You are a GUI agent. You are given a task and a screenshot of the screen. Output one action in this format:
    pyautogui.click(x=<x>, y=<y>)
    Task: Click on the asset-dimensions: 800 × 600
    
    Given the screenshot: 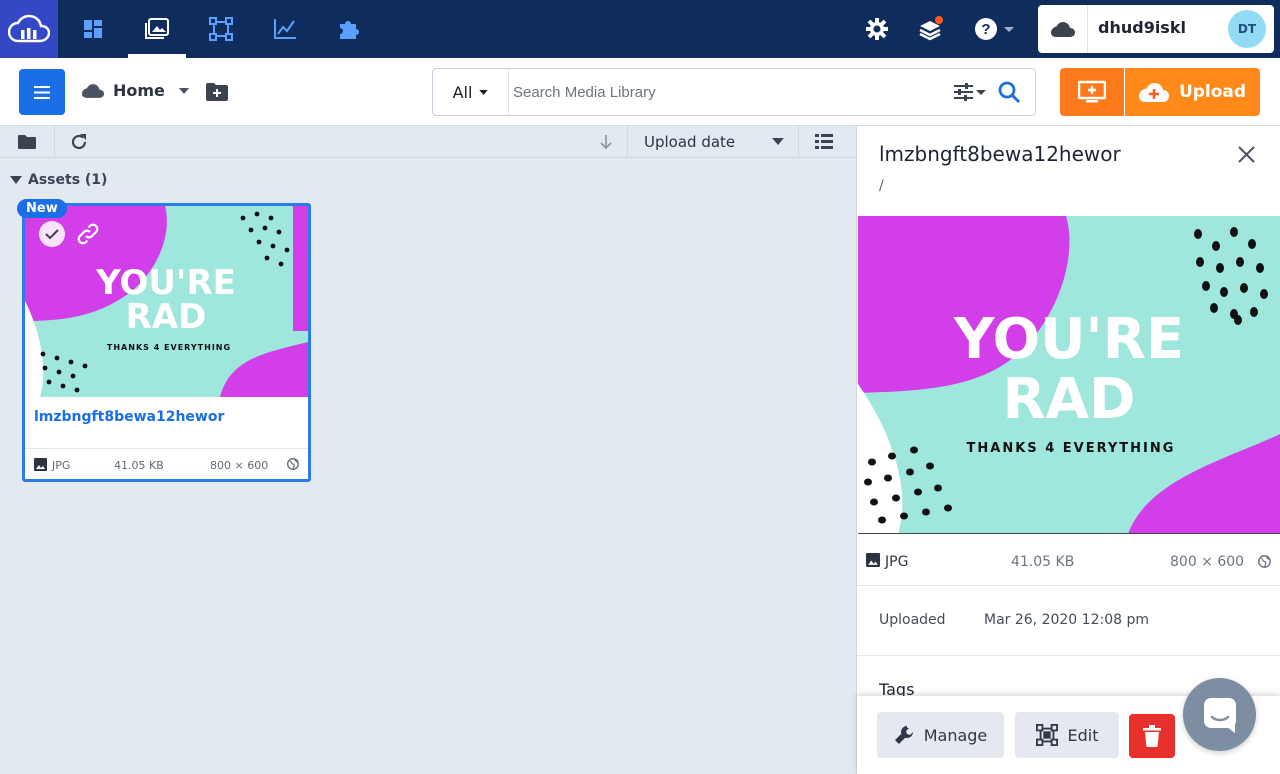 What is the action you would take?
    pyautogui.click(x=239, y=465)
    